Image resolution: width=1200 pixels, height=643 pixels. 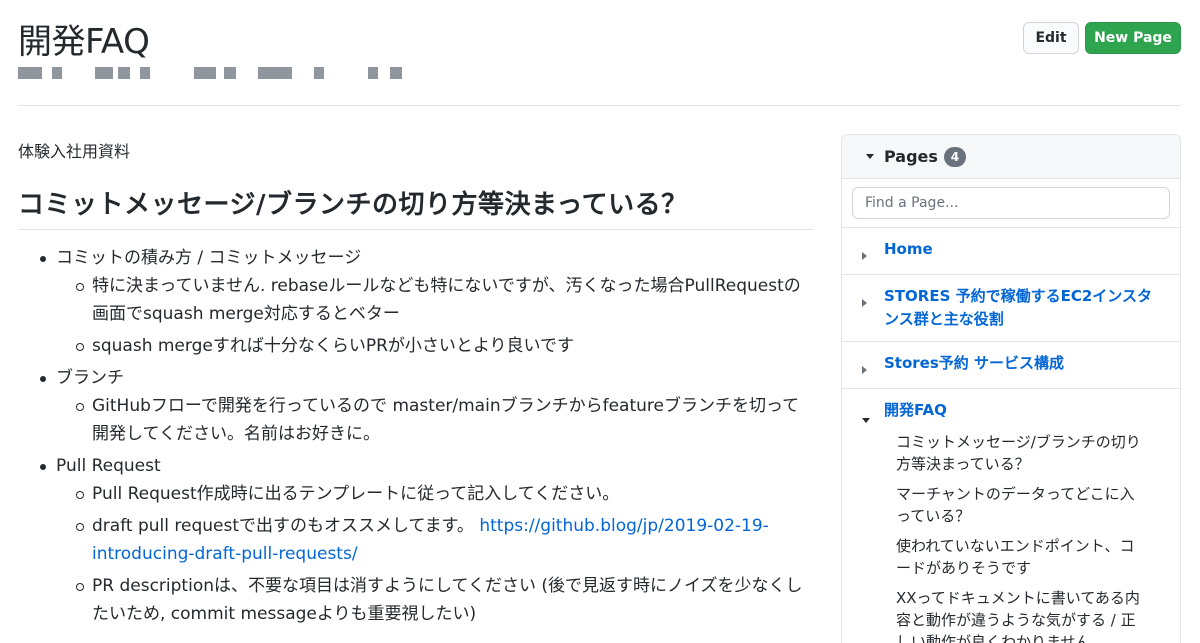 What do you see at coordinates (283, 526) in the screenshot?
I see `list-item-text: draft pull requestで出すのもオススメしてます。` at bounding box center [283, 526].